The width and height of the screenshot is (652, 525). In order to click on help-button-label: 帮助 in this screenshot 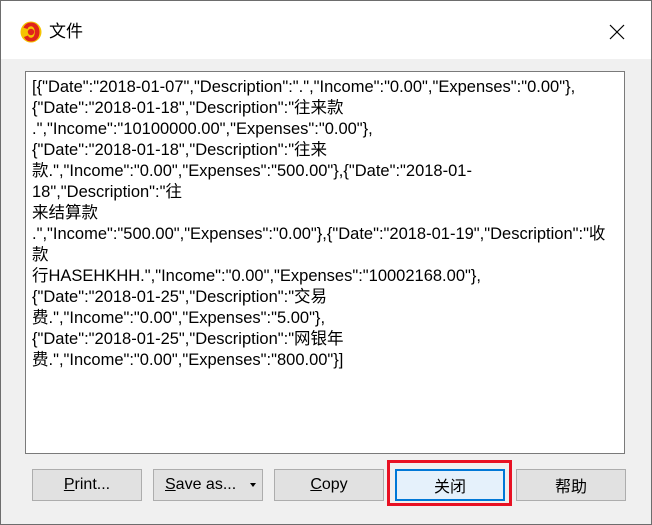, I will do `click(570, 487)`.